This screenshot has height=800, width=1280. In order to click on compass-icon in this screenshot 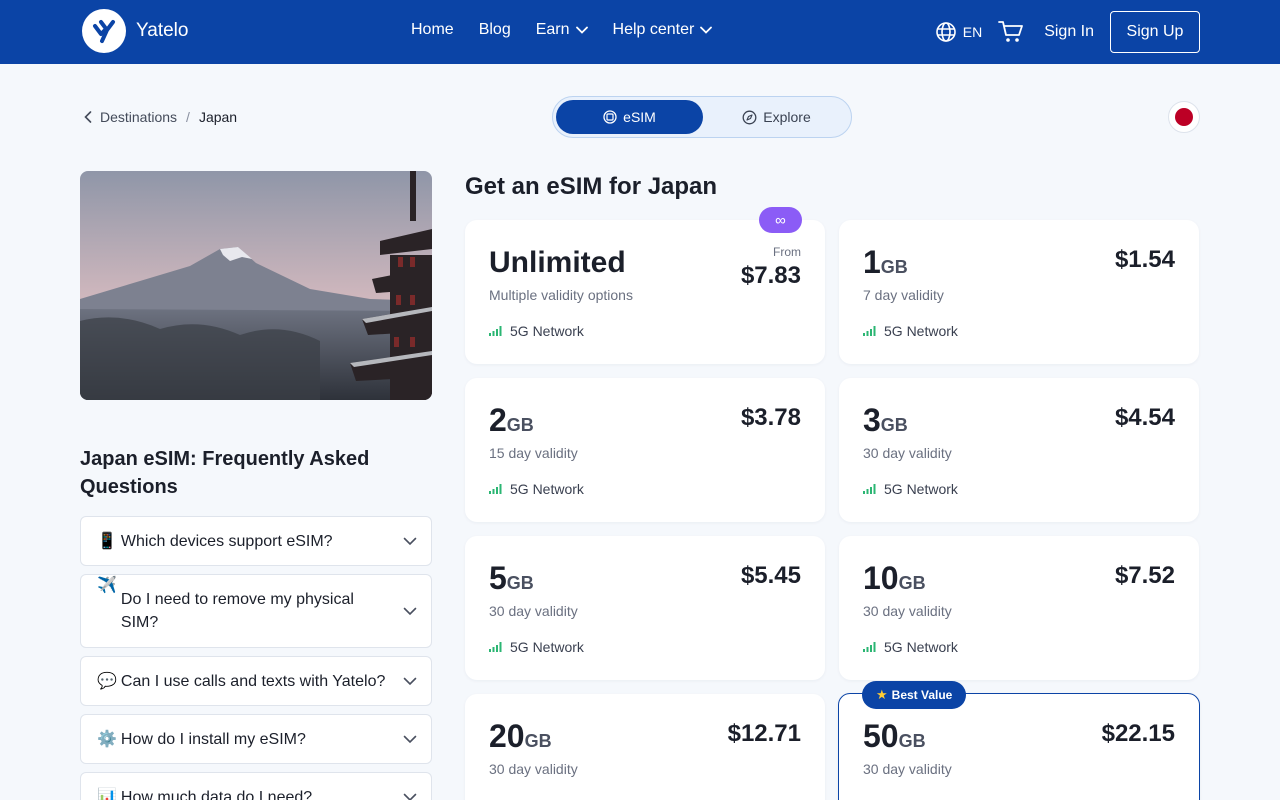, I will do `click(749, 117)`.